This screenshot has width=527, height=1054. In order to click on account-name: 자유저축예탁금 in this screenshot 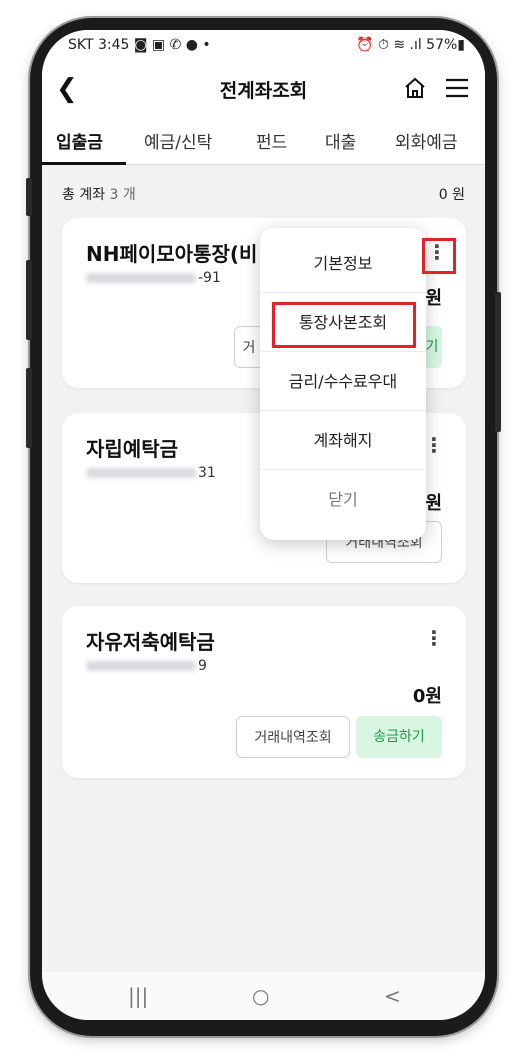, I will do `click(150, 642)`.